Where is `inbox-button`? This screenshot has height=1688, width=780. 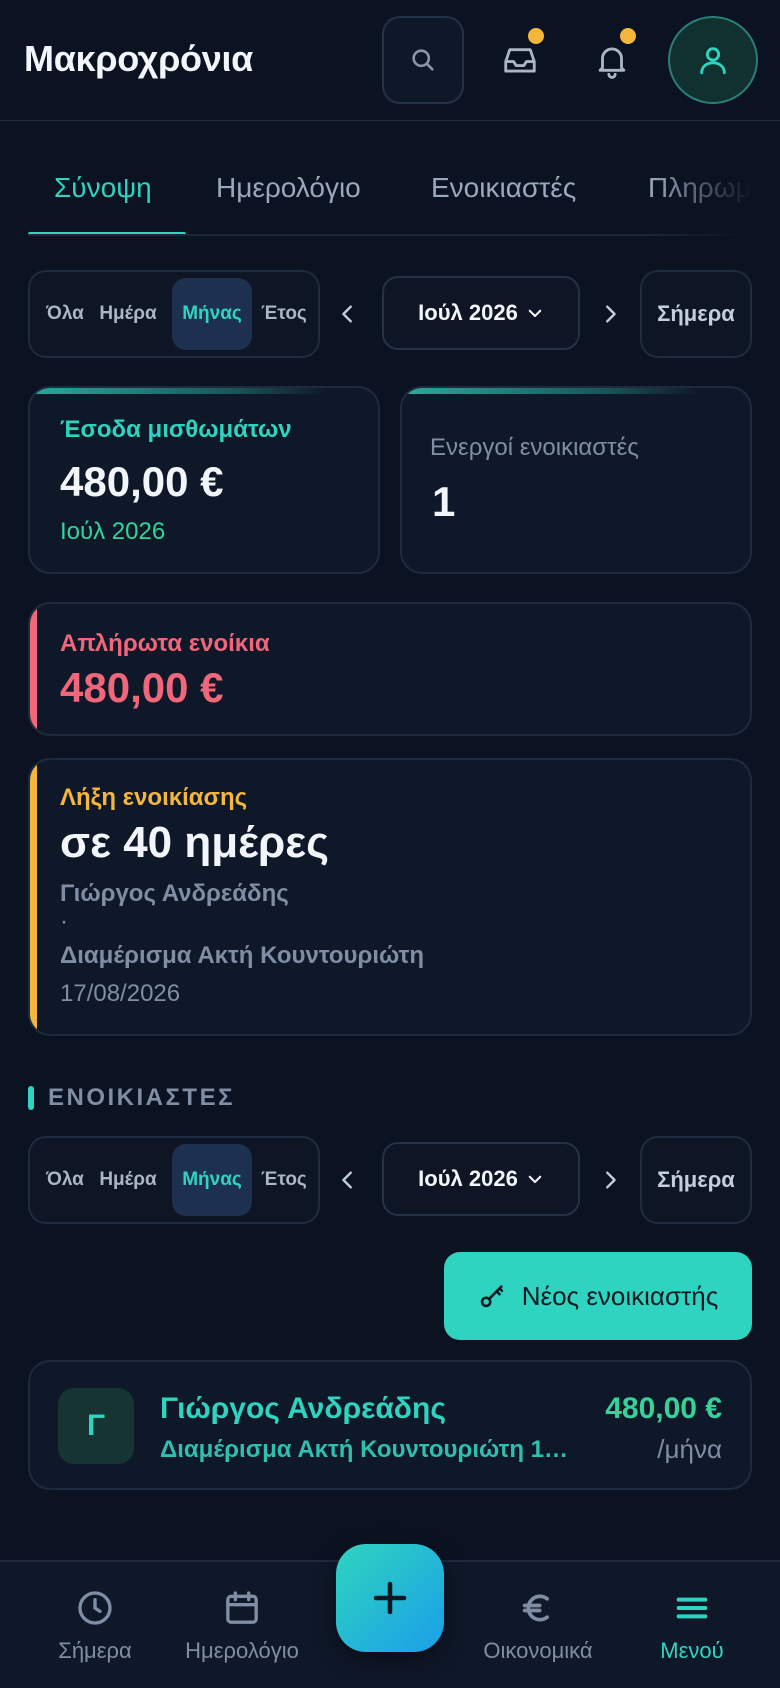
inbox-button is located at coordinates (521, 60).